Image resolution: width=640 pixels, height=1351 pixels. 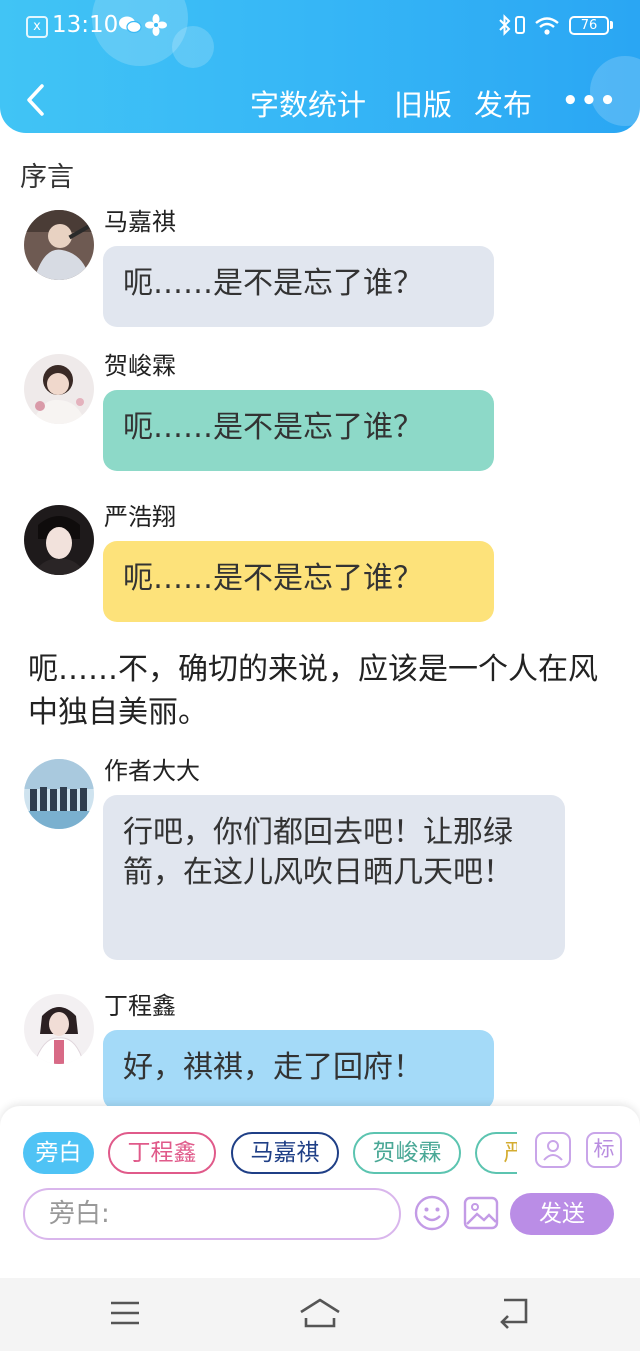 I want to click on vibrate-icon, so click(x=520, y=25).